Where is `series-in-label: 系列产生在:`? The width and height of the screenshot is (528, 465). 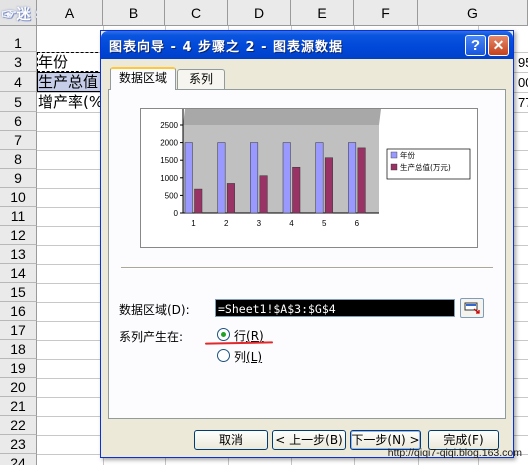
series-in-label: 系列产生在: is located at coordinates (151, 337).